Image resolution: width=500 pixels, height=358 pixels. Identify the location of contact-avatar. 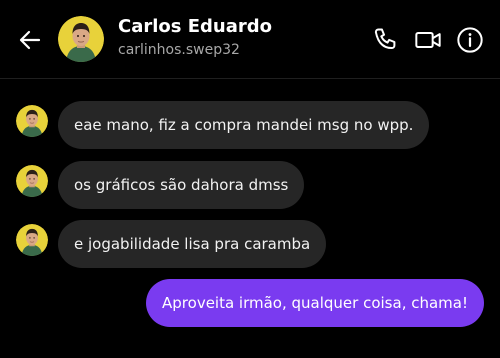
(81, 39).